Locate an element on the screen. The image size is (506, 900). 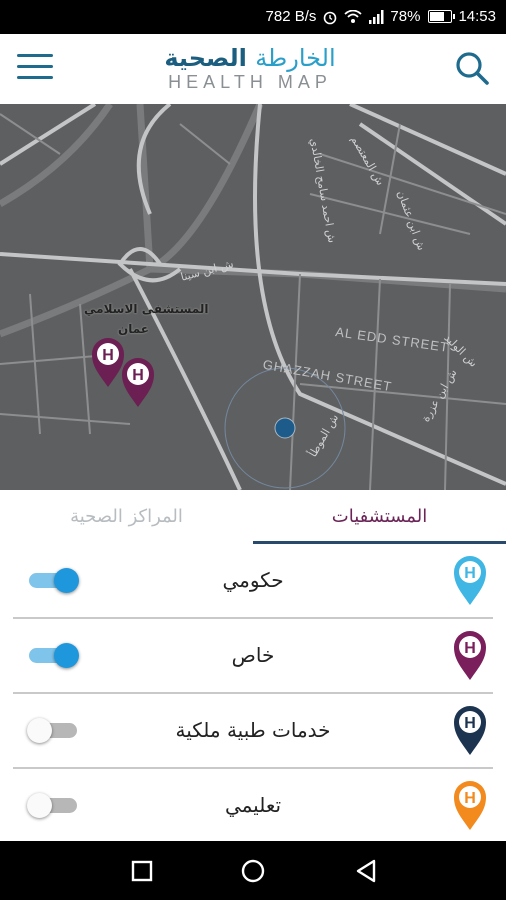
map-hospital-marker: H is located at coordinates (138, 382).